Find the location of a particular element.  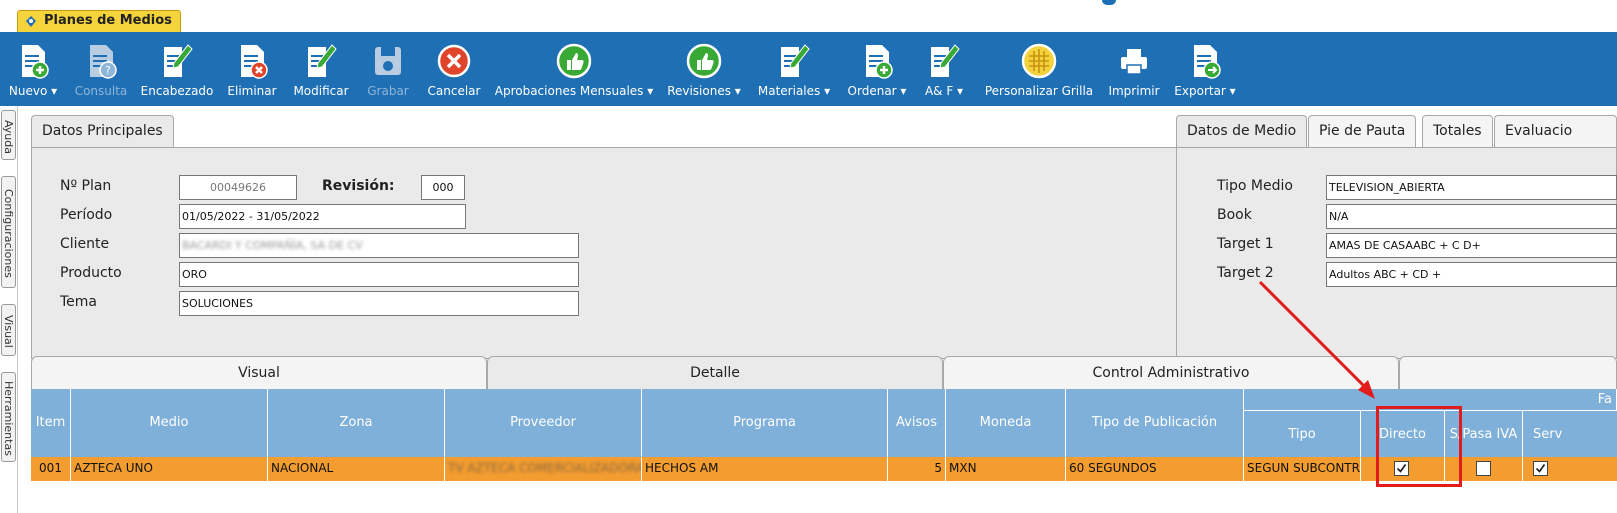

annotation-highlight-box is located at coordinates (1419, 446).